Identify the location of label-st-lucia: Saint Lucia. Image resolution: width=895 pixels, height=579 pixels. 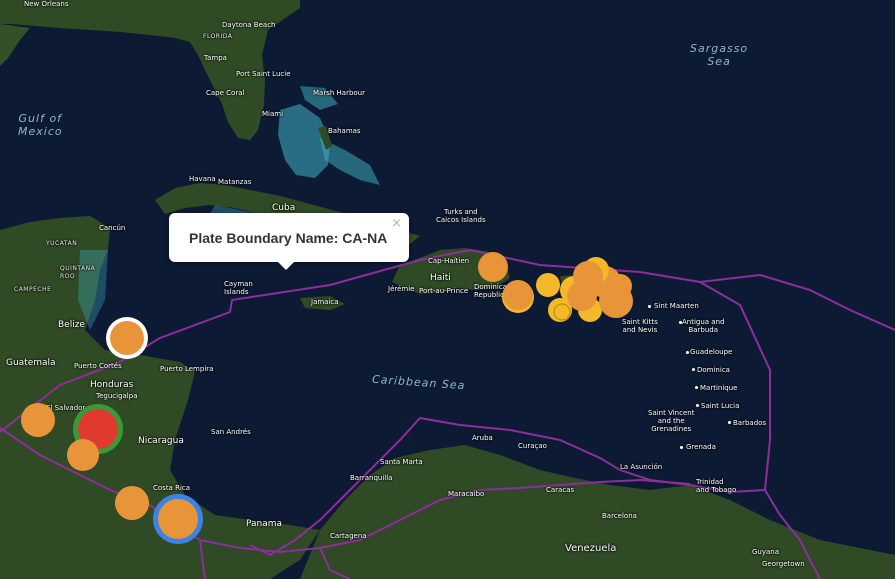
(720, 406).